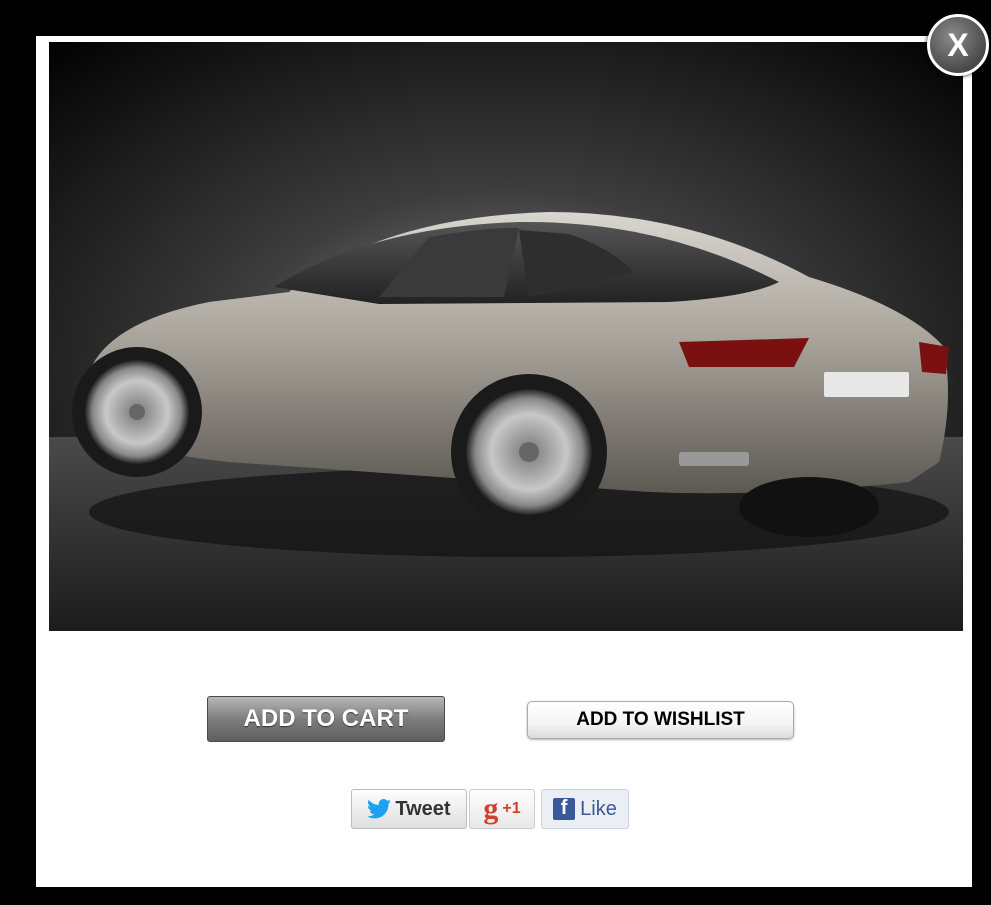  I want to click on like-label: Like, so click(598, 808).